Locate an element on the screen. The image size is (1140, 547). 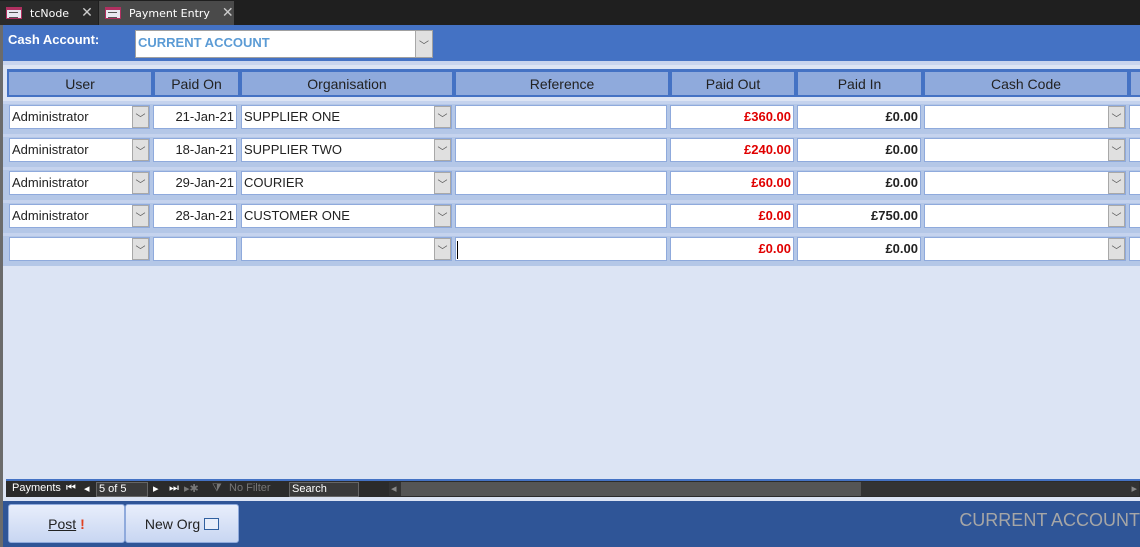
column-header-cash-code: Cash Code is located at coordinates (1026, 83).